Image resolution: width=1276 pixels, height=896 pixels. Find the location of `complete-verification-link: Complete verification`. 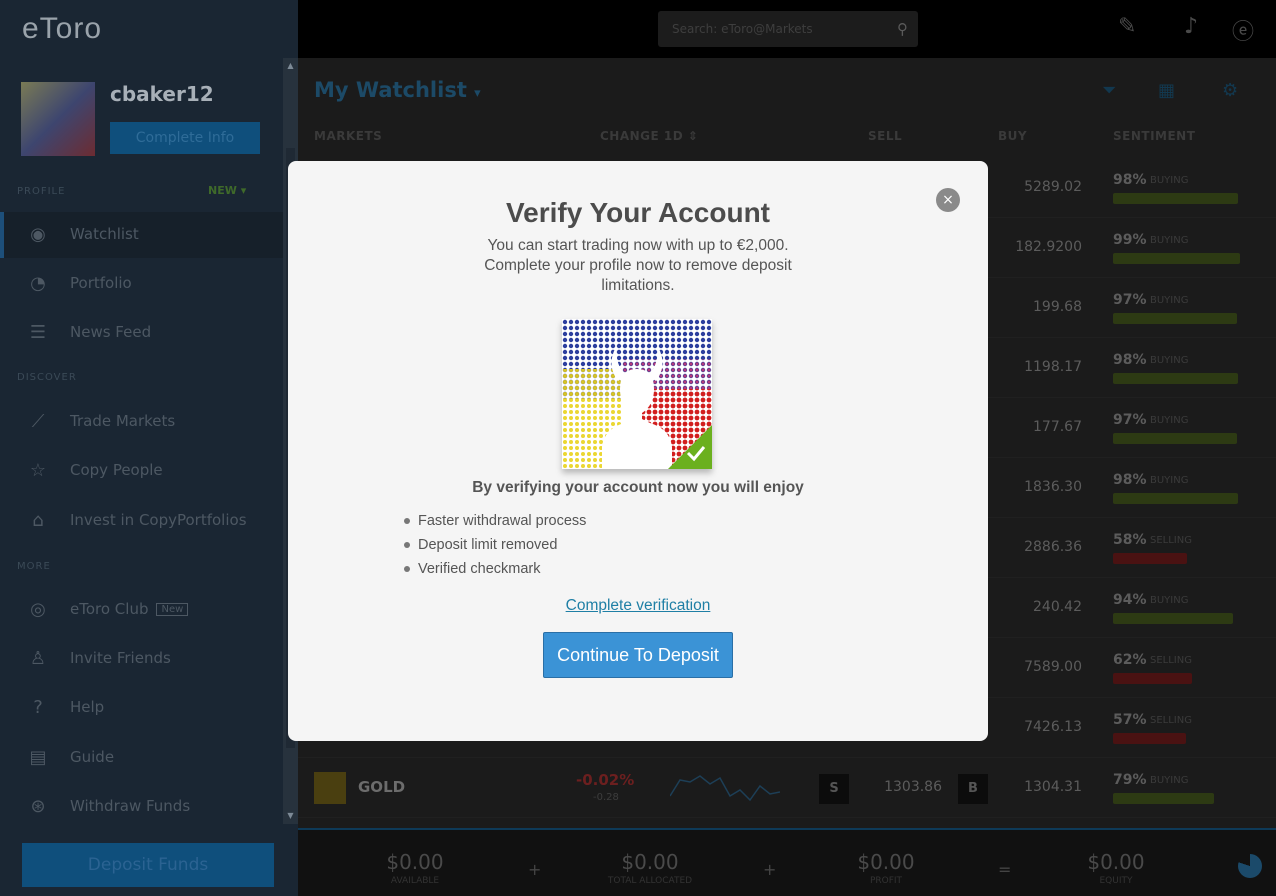

complete-verification-link: Complete verification is located at coordinates (638, 606).